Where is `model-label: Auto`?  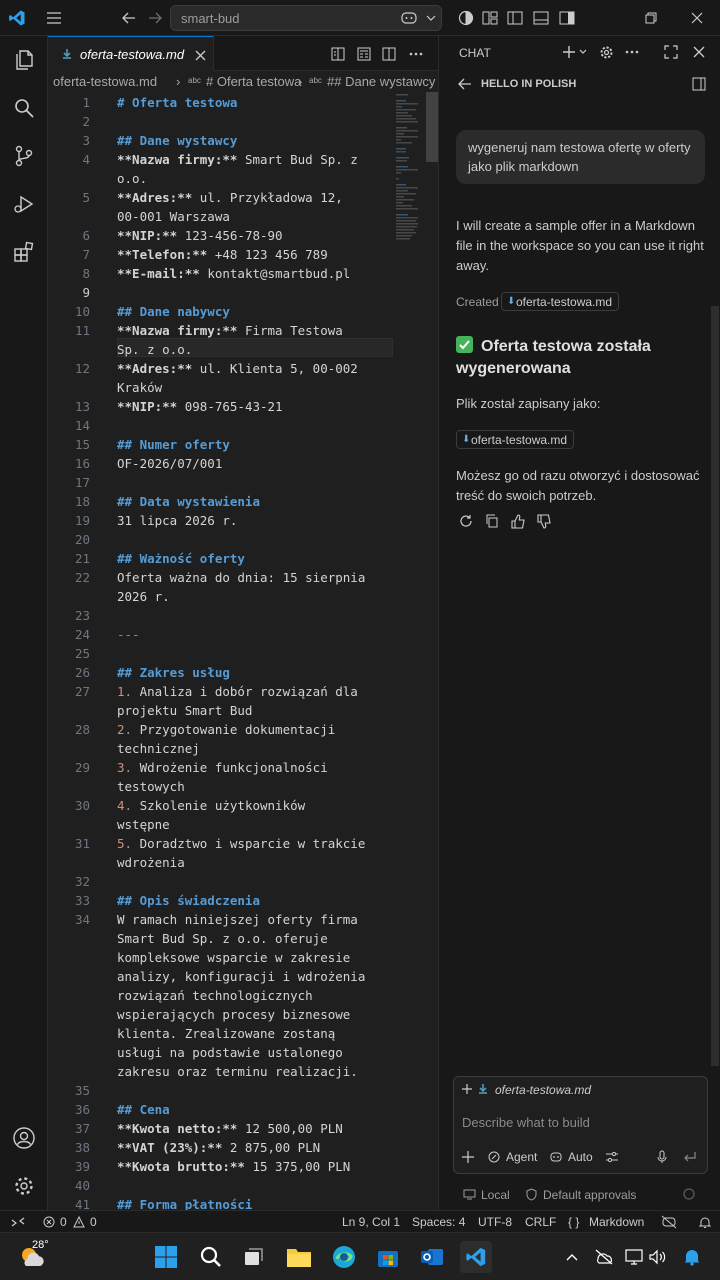 model-label: Auto is located at coordinates (580, 1157).